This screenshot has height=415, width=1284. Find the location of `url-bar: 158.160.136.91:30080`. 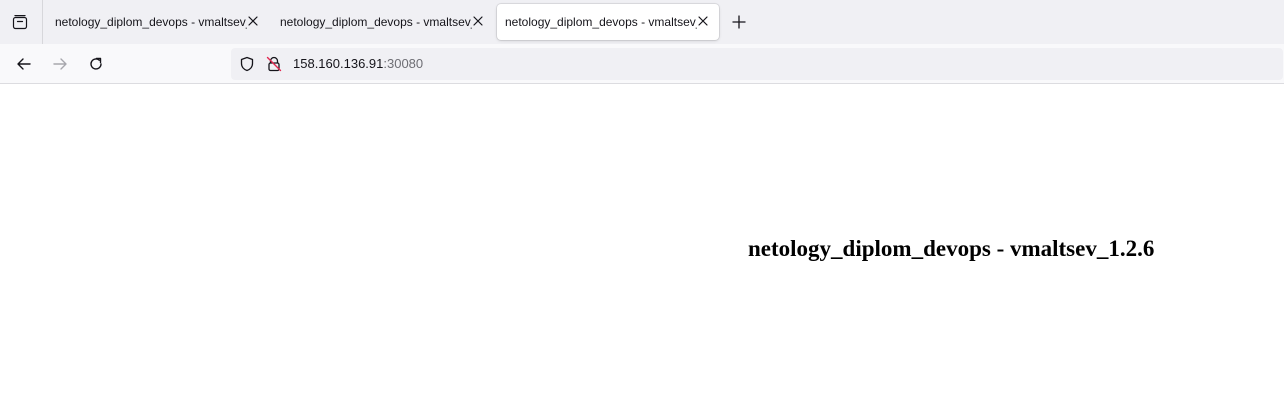

url-bar: 158.160.136.91:30080 is located at coordinates (757, 64).